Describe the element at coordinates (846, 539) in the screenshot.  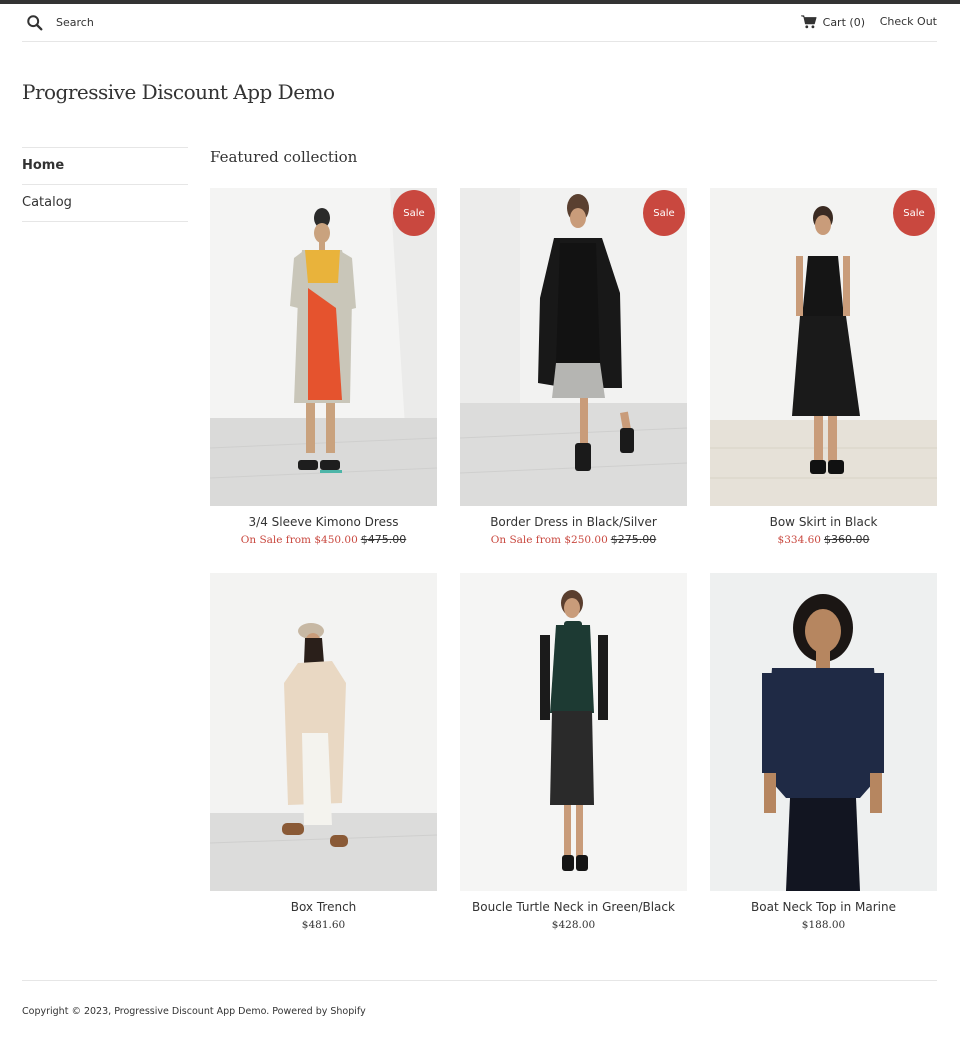
I see `compare-price: $360.00` at that location.